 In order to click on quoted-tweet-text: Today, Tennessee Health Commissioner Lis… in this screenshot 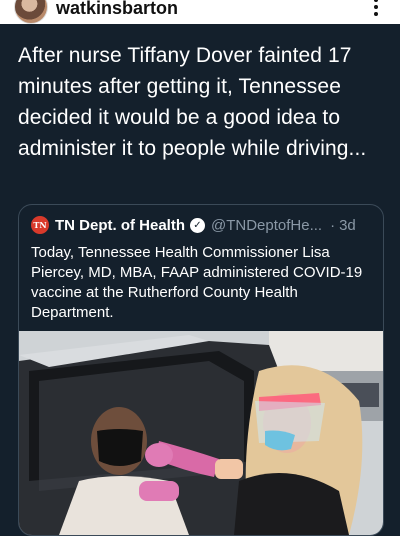, I will do `click(197, 282)`.